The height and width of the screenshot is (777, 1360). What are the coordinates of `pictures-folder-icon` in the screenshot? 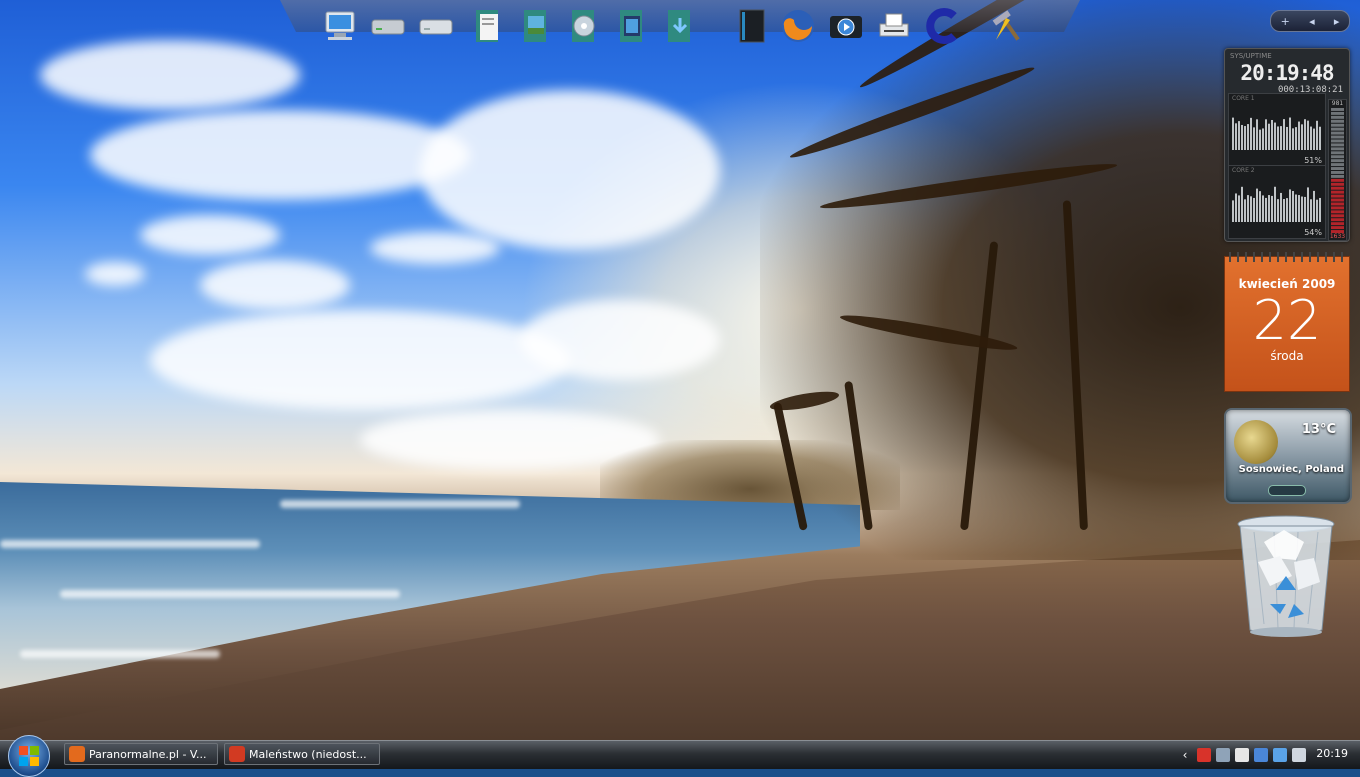 It's located at (536, 26).